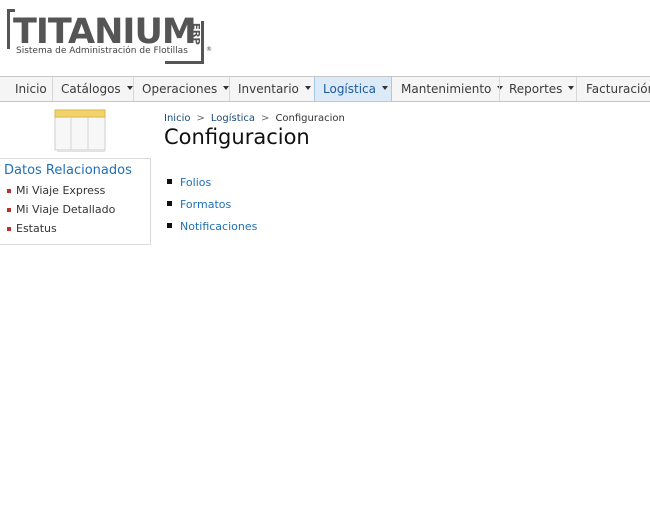 The height and width of the screenshot is (520, 650). Describe the element at coordinates (65, 209) in the screenshot. I see `link-mi-viaje-detallado: Mi Viaje Detallado` at that location.